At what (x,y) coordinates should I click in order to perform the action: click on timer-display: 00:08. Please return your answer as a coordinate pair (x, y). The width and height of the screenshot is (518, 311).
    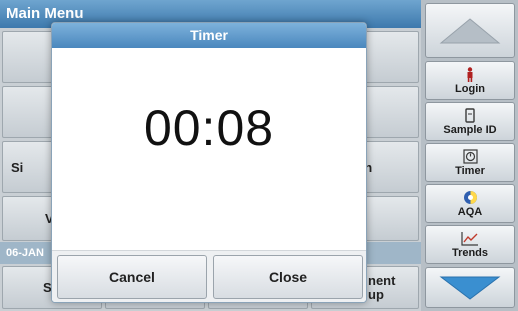
    Looking at the image, I should click on (209, 128).